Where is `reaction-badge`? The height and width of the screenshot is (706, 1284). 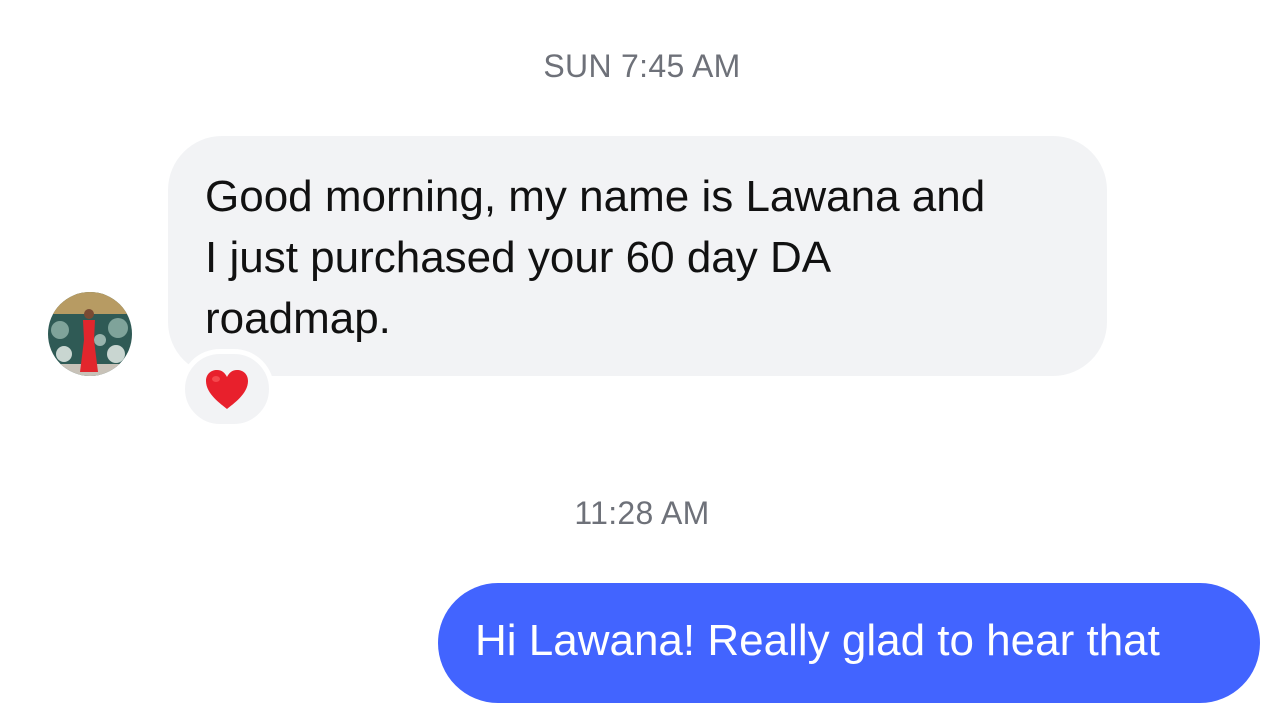 reaction-badge is located at coordinates (227, 389).